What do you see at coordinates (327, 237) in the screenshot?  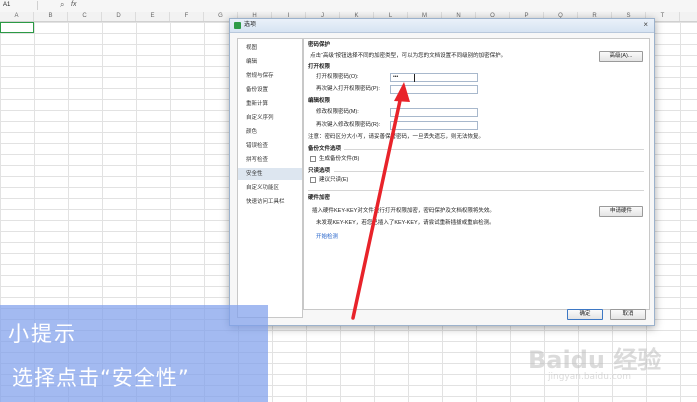 I see `start-detect-link: 开始检测` at bounding box center [327, 237].